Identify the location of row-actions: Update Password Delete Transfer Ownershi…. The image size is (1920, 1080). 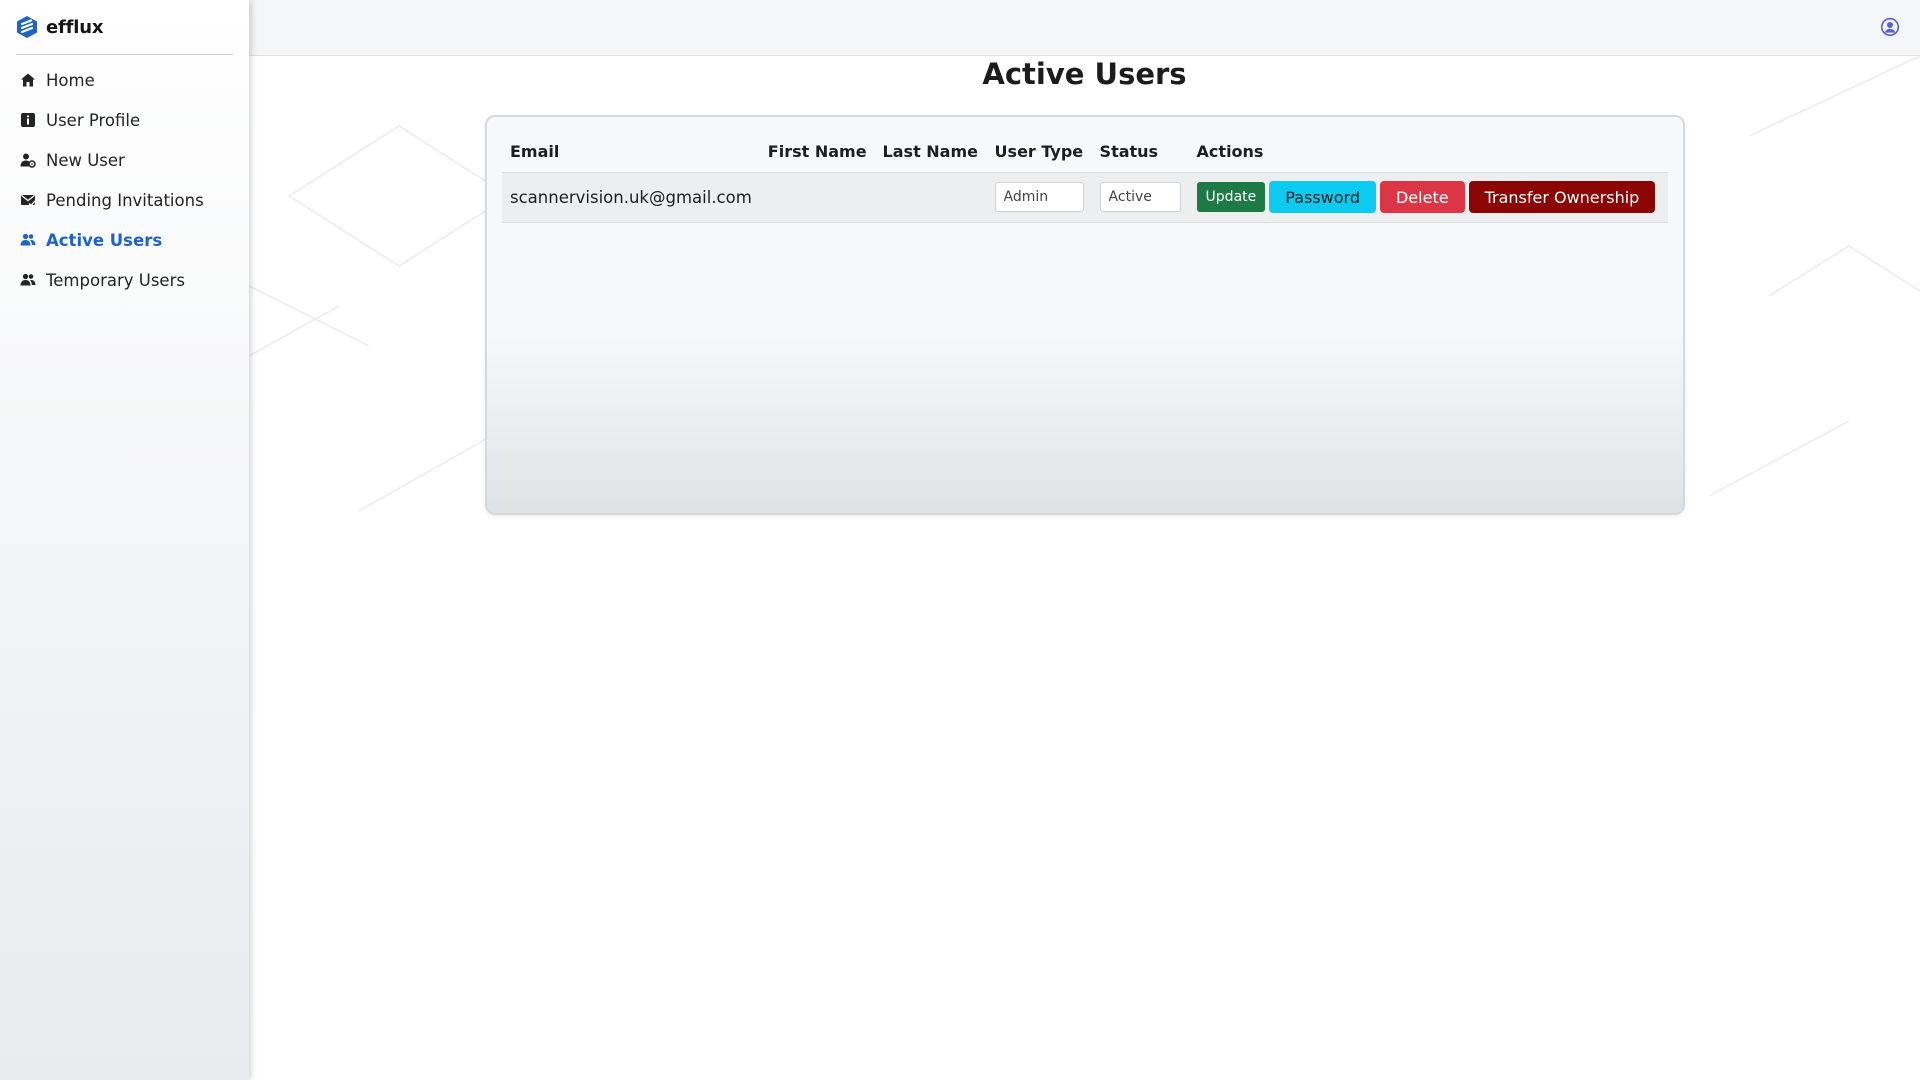
(1428, 197).